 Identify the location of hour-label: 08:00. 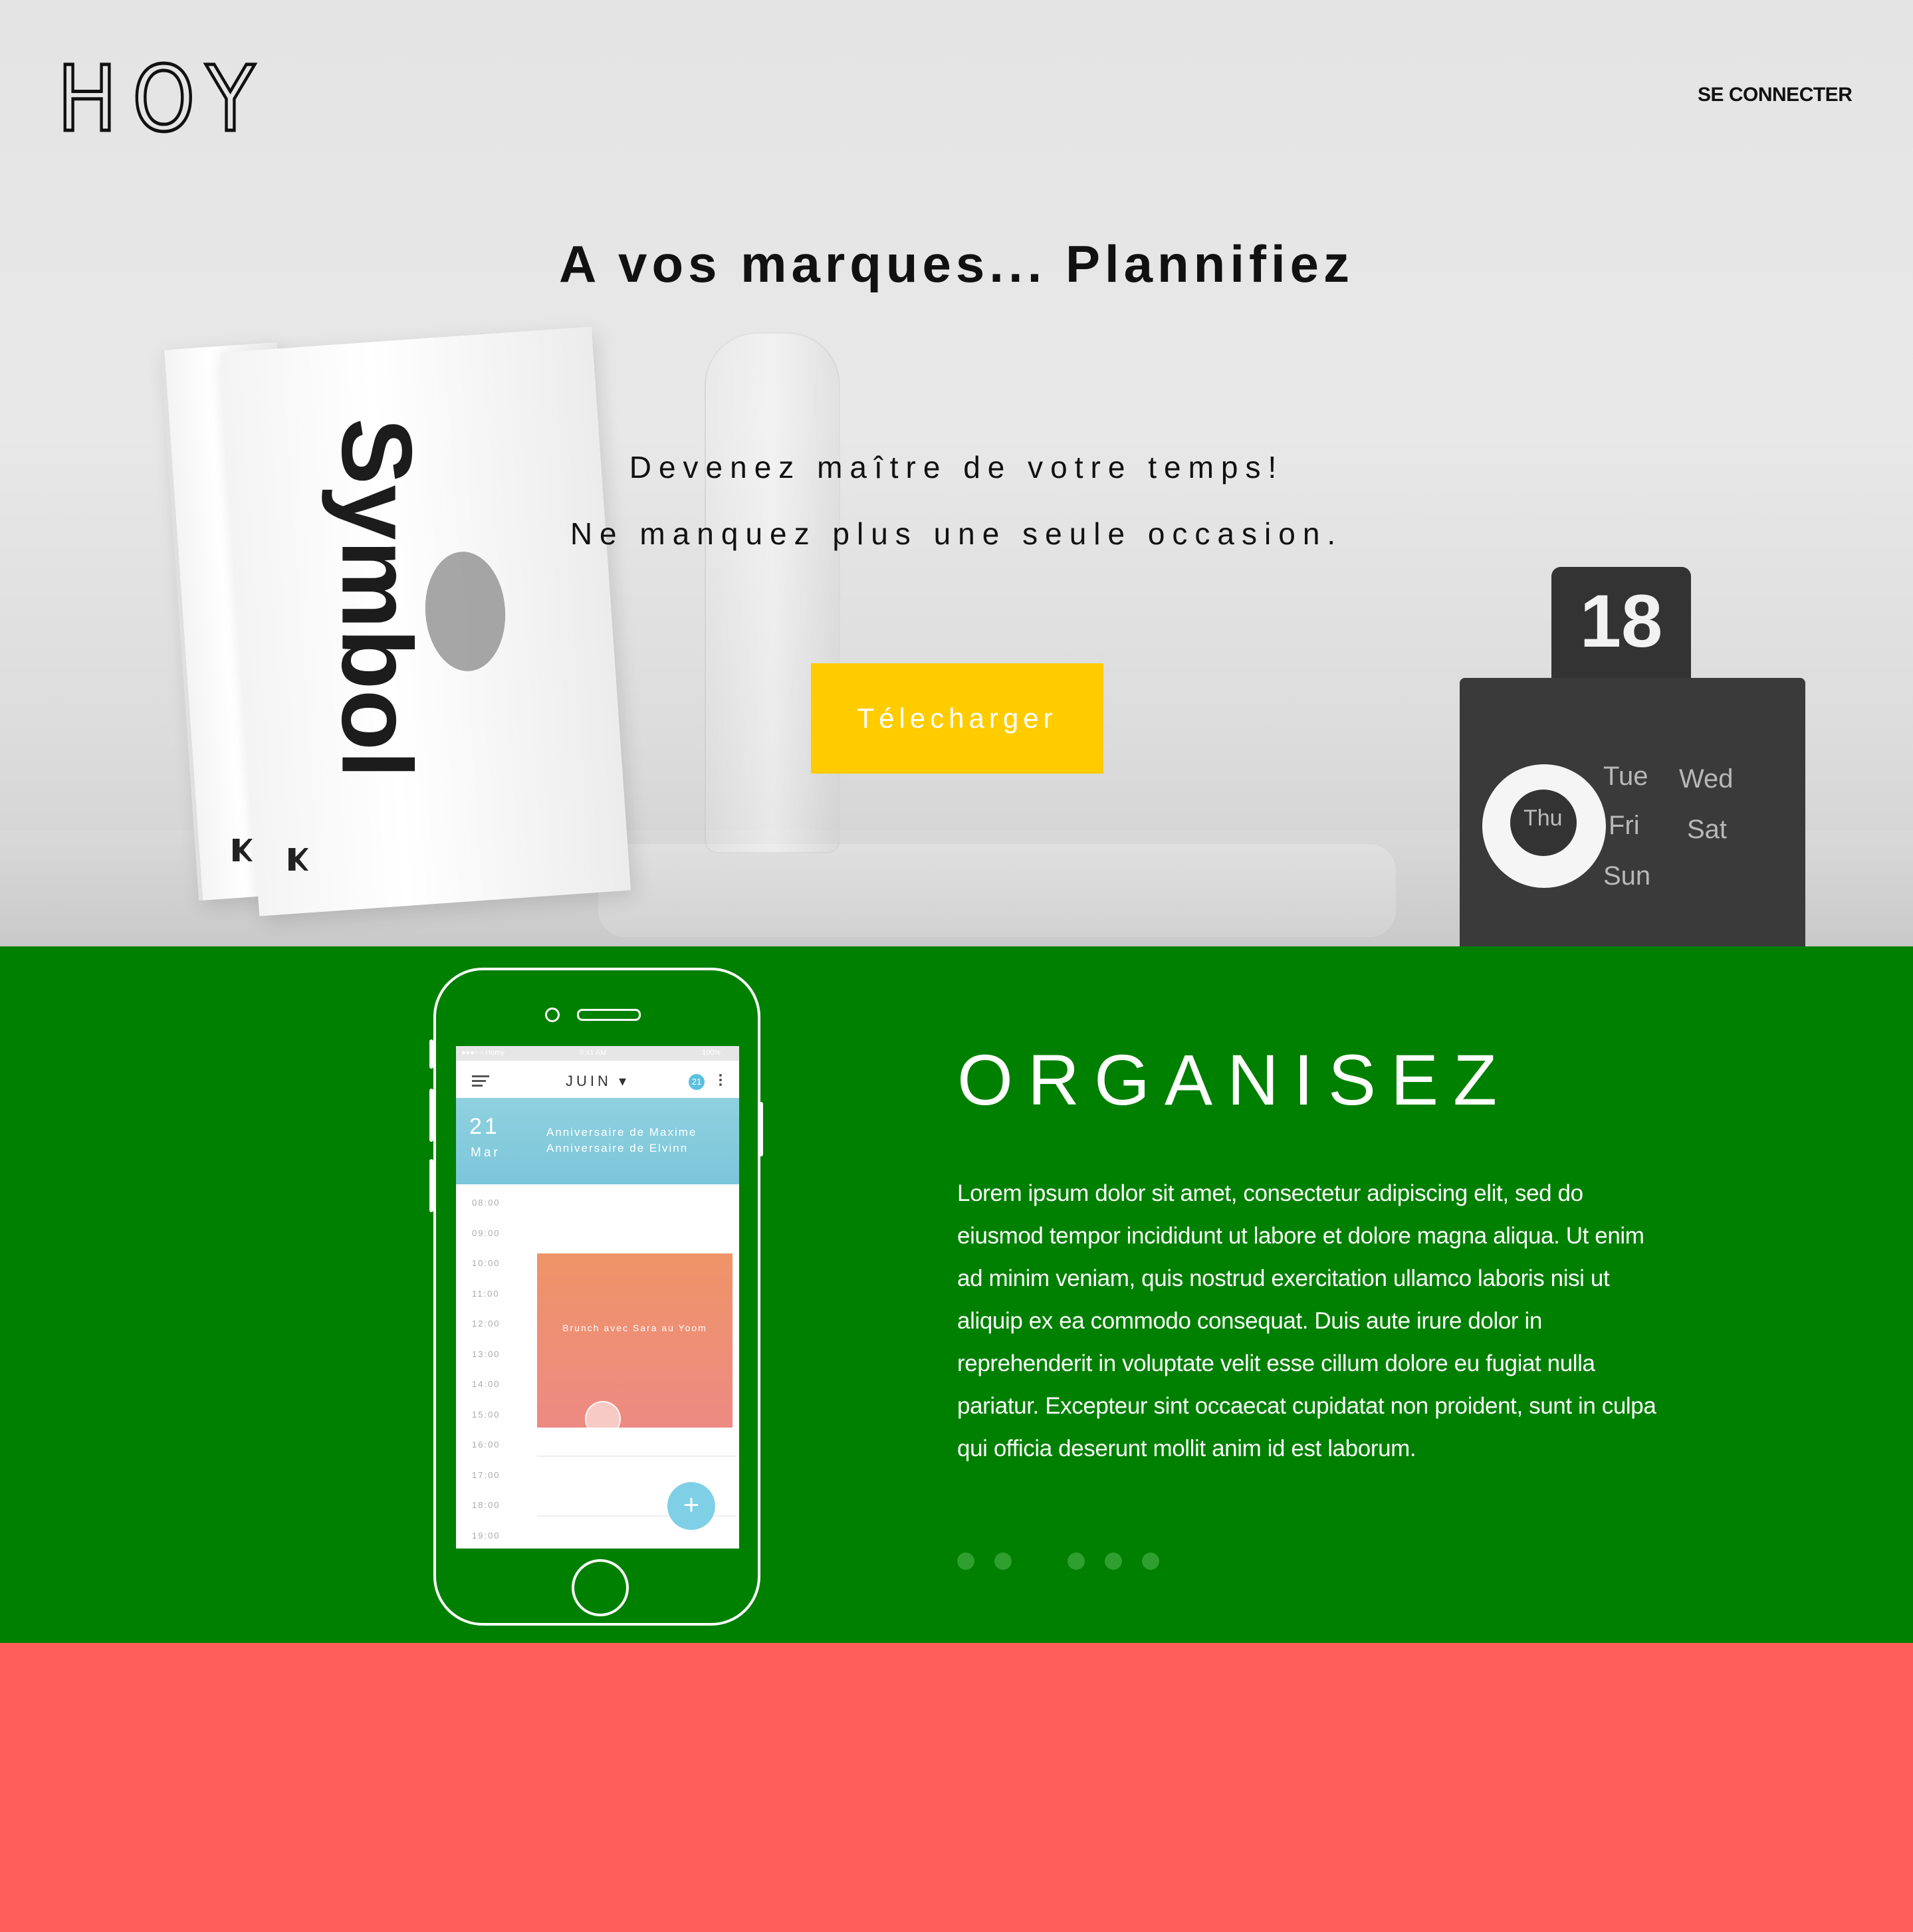
(486, 1203).